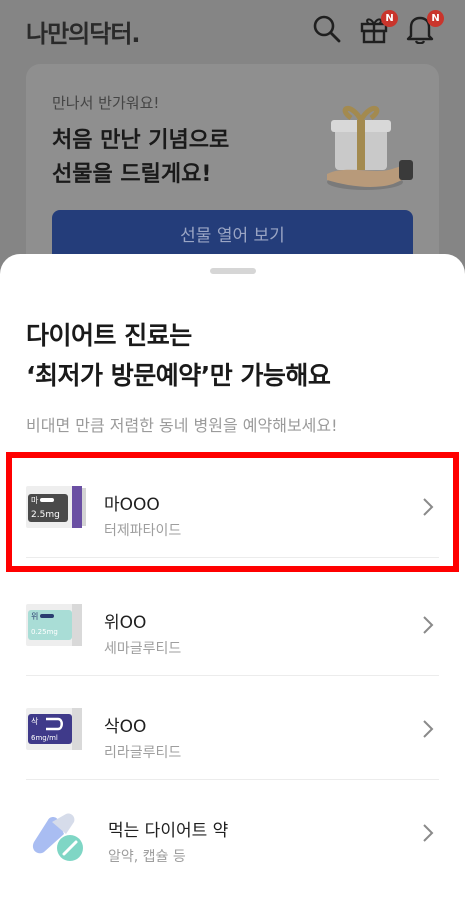  What do you see at coordinates (233, 271) in the screenshot?
I see `sheet-drag-handle` at bounding box center [233, 271].